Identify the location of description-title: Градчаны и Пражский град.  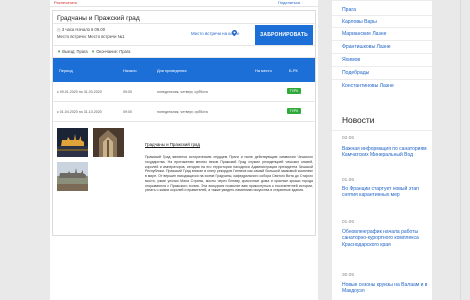
(172, 144).